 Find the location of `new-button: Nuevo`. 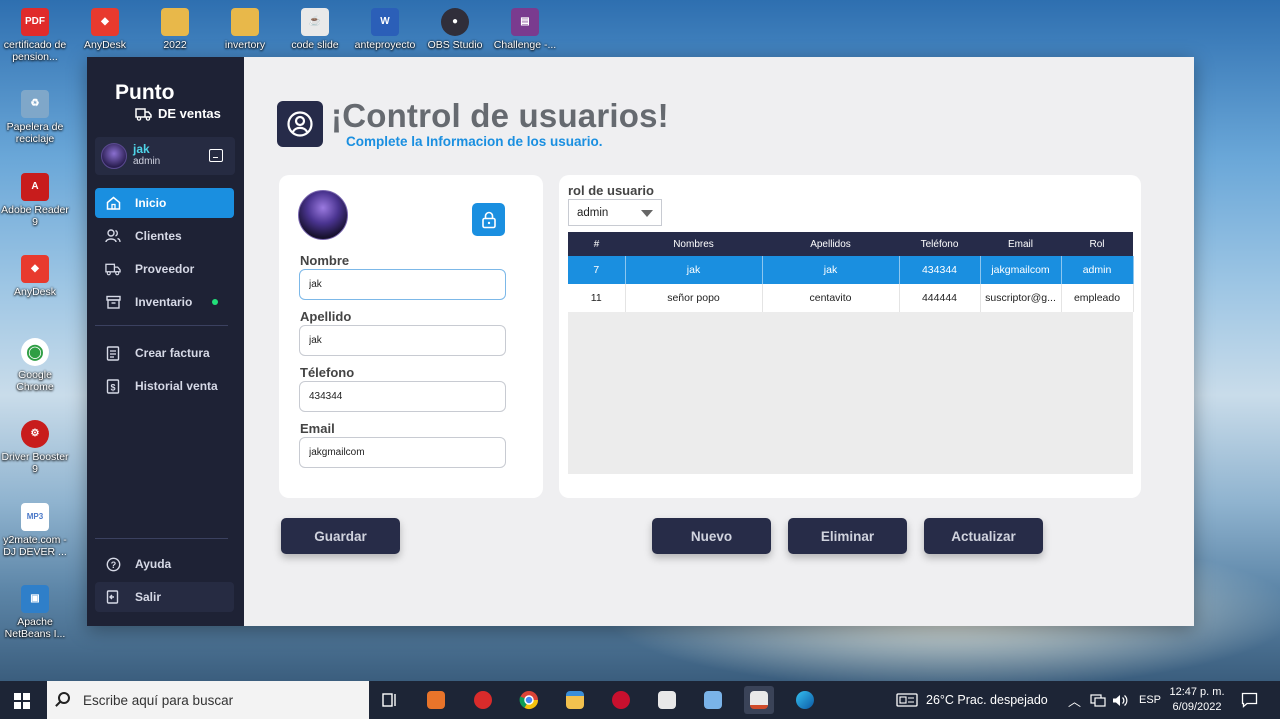

new-button: Nuevo is located at coordinates (711, 536).